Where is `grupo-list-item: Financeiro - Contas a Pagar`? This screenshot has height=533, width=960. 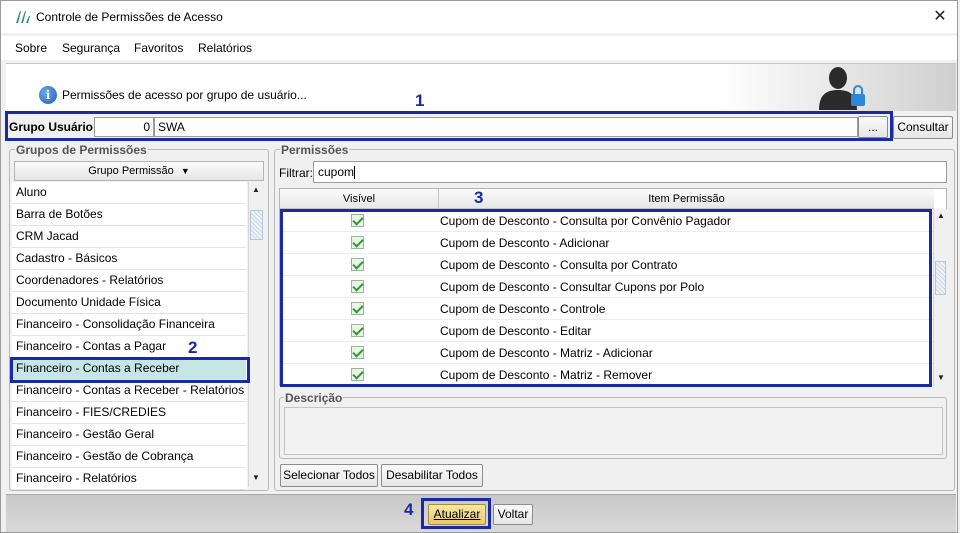 grupo-list-item: Financeiro - Contas a Pagar is located at coordinates (129, 347).